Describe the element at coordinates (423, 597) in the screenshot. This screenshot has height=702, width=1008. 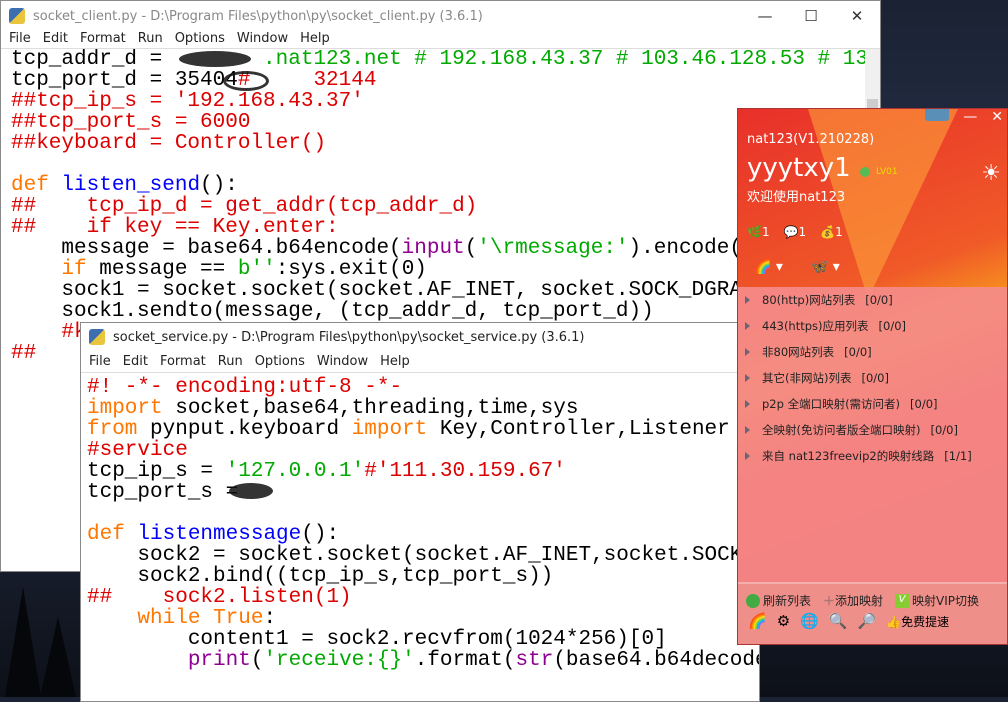
I see `code-line: ## sock2.listen(1)` at that location.